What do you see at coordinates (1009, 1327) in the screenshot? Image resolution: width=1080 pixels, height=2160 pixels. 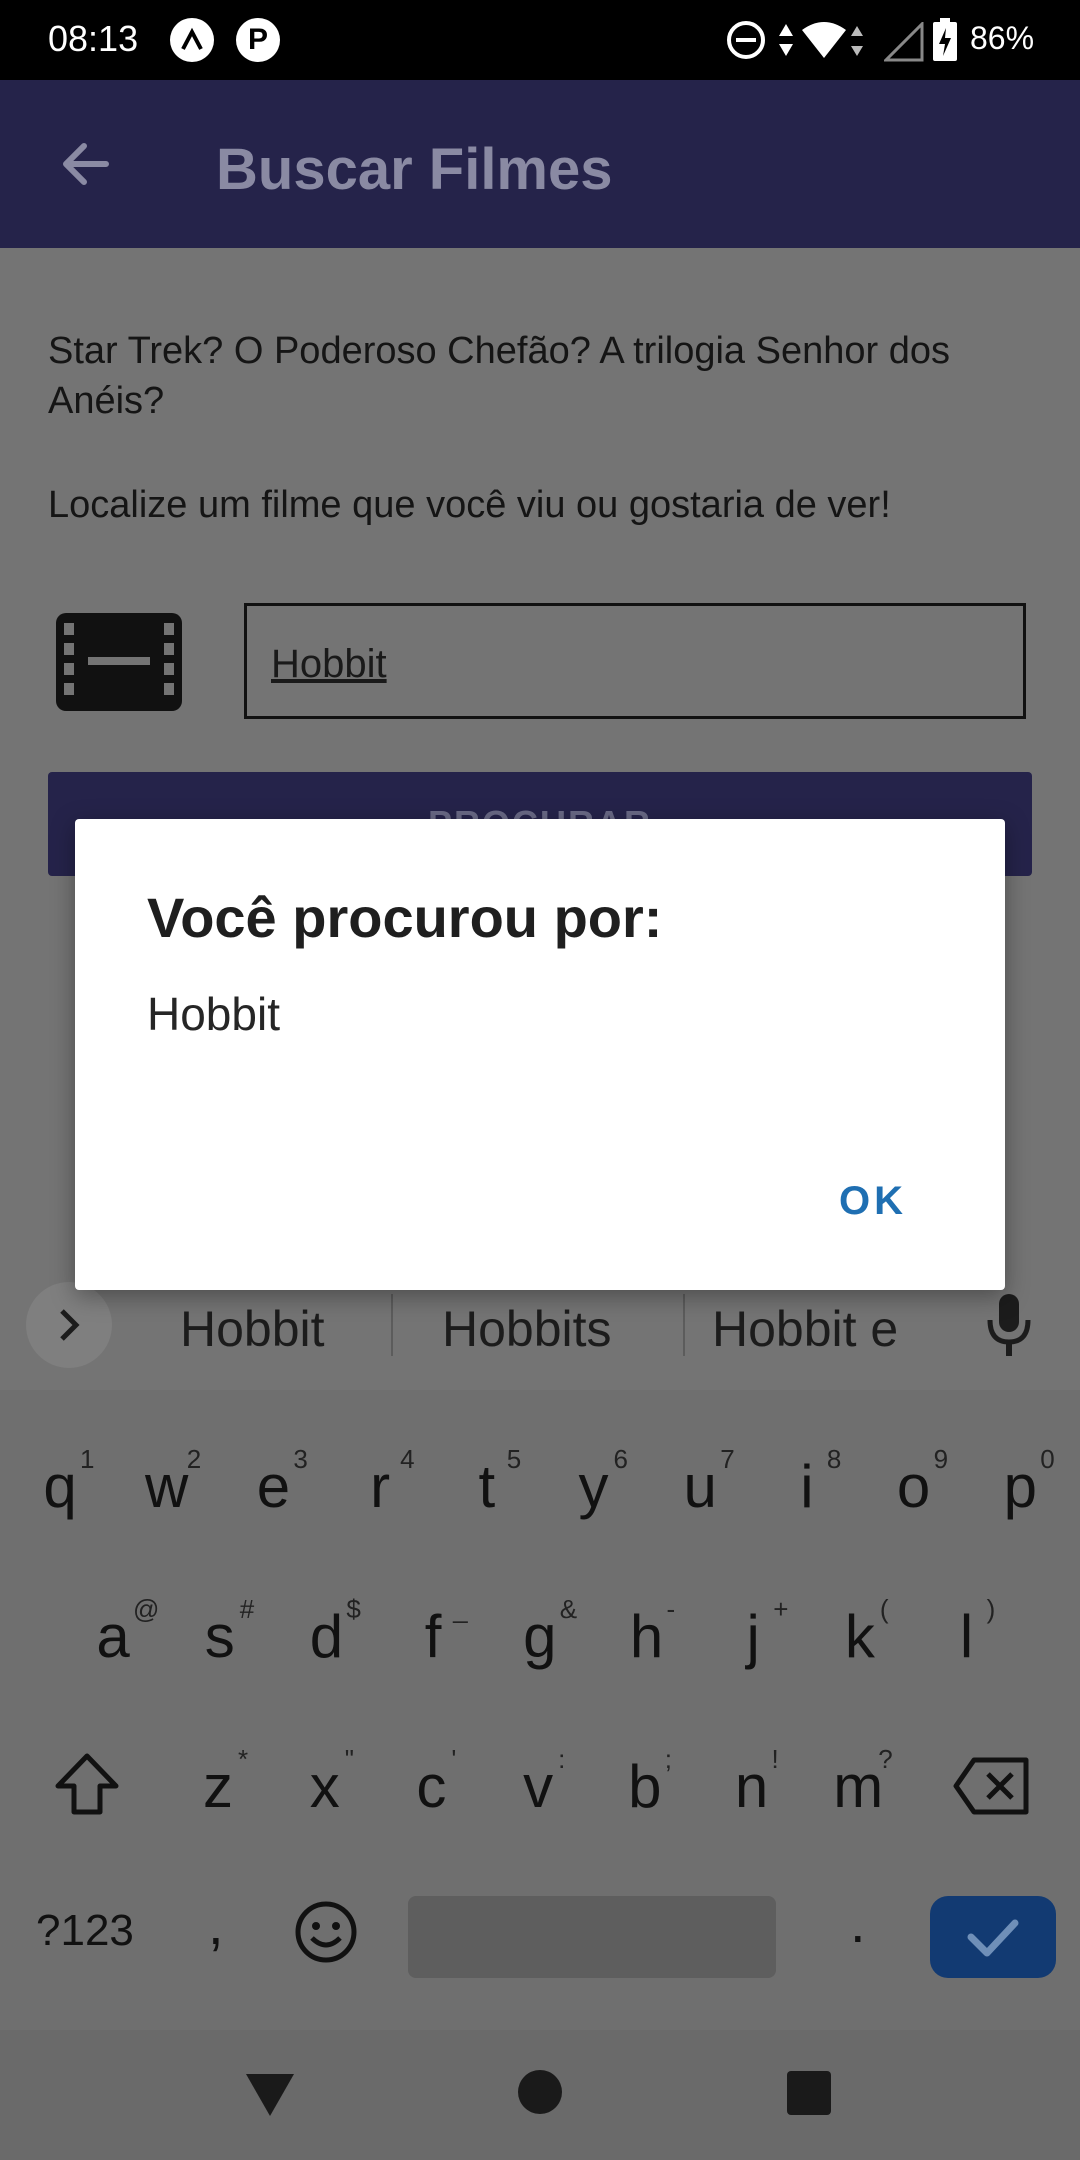 I see `microphone-icon` at bounding box center [1009, 1327].